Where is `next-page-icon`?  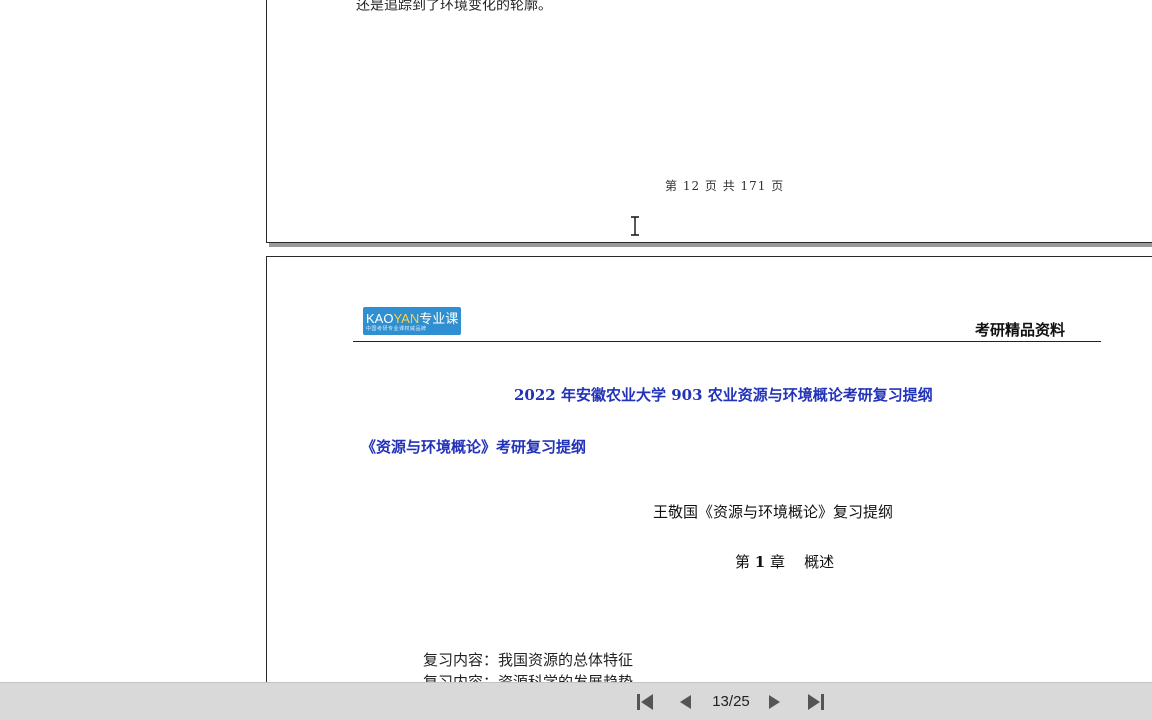
next-page-icon is located at coordinates (774, 702).